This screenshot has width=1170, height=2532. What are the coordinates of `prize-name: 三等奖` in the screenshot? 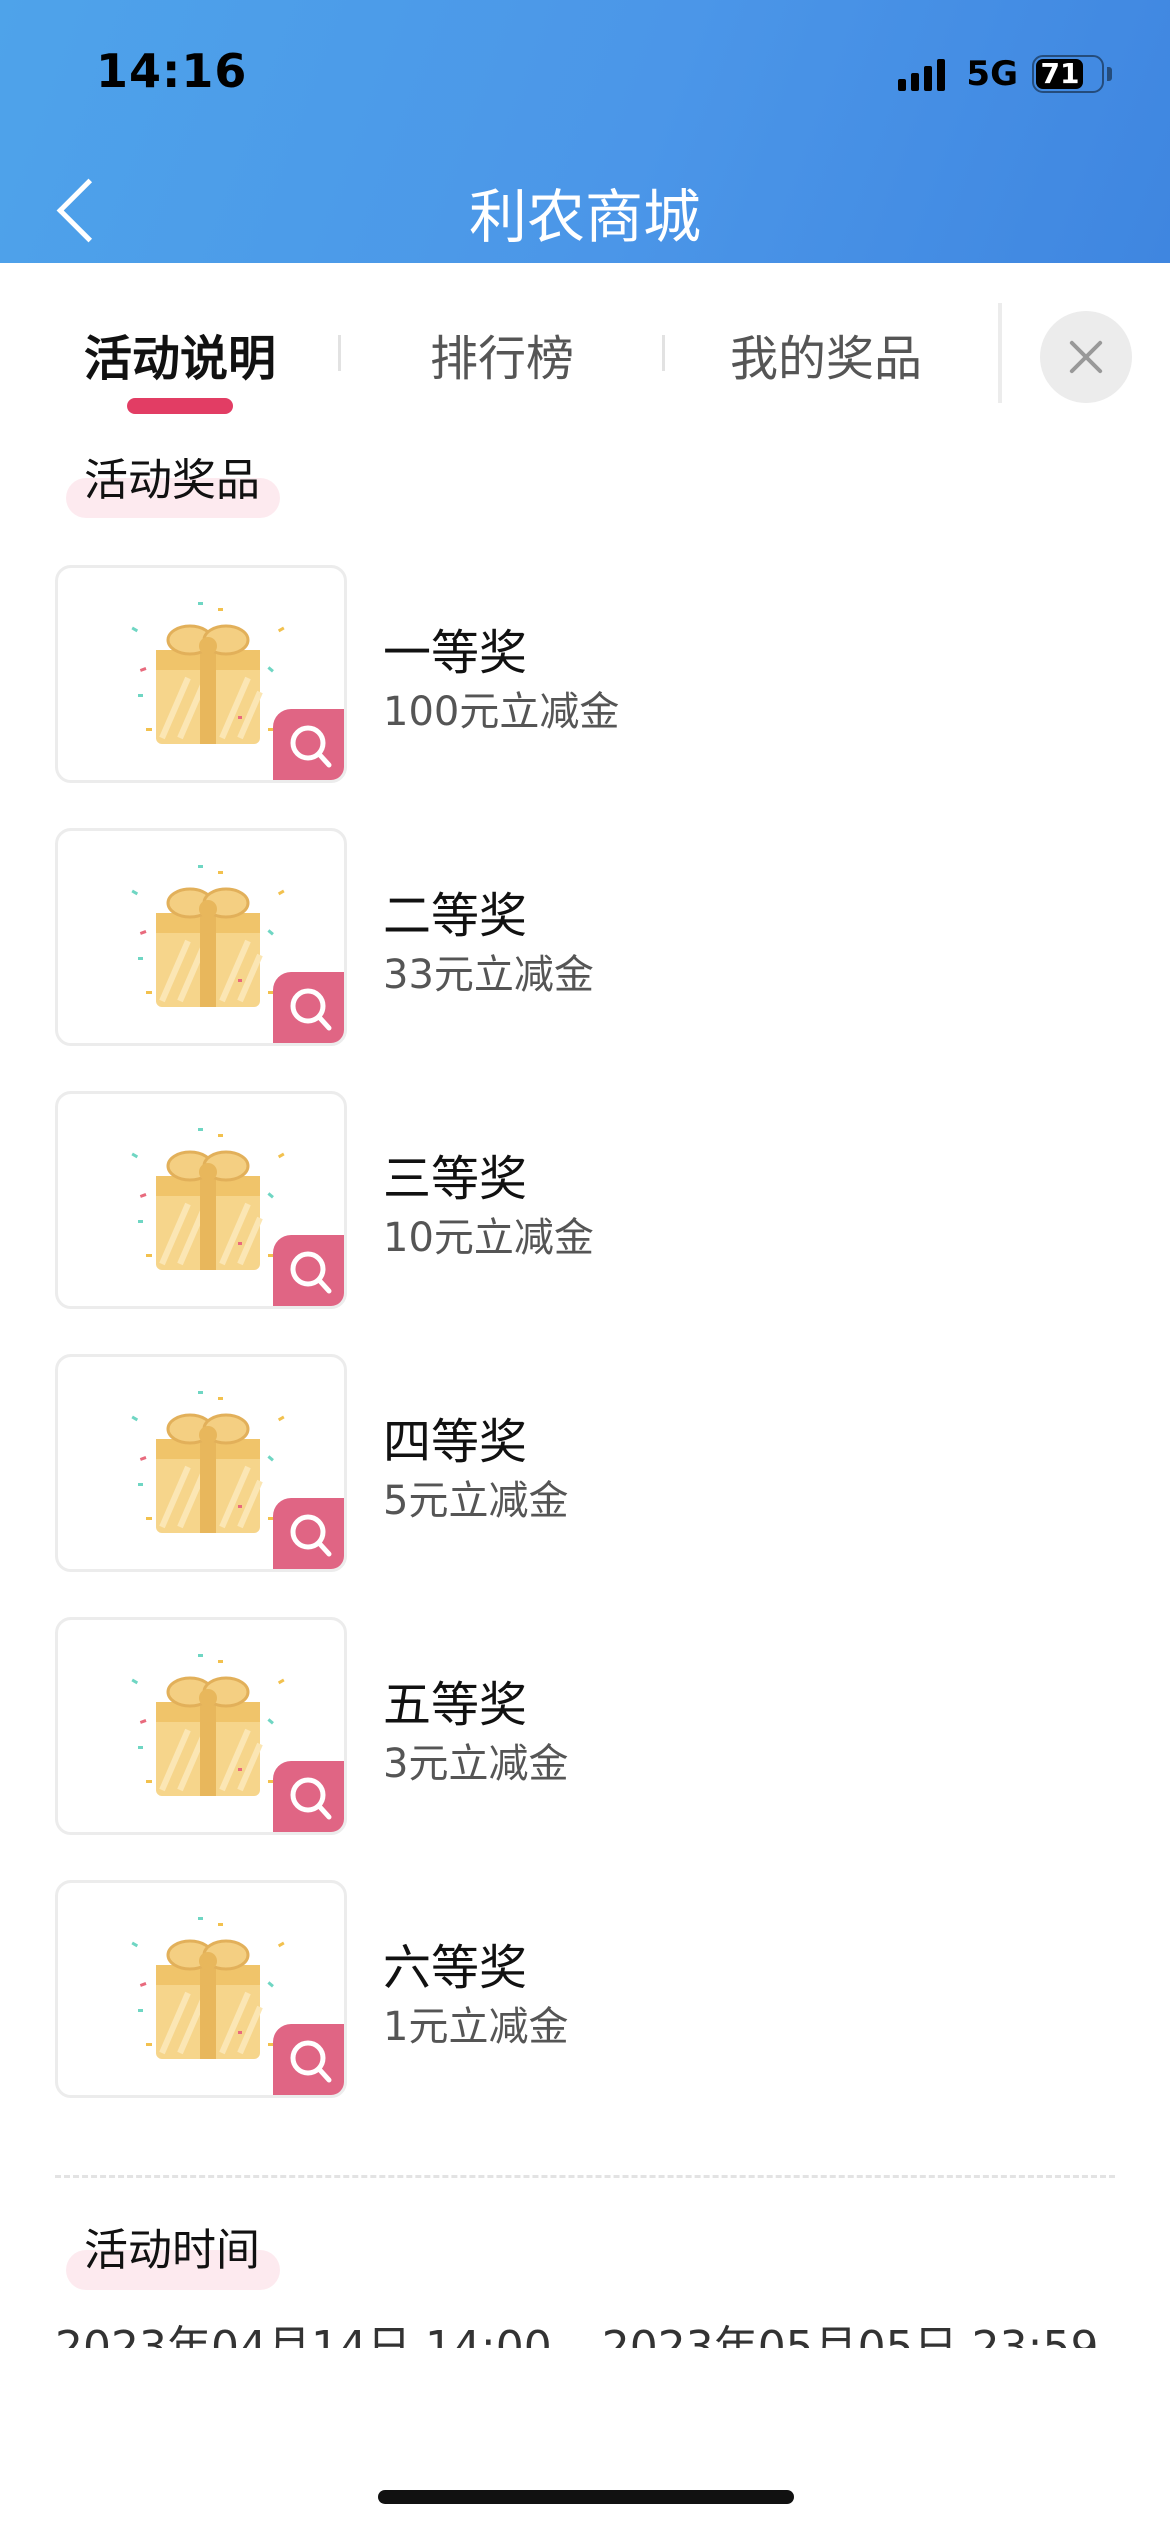 It's located at (455, 1179).